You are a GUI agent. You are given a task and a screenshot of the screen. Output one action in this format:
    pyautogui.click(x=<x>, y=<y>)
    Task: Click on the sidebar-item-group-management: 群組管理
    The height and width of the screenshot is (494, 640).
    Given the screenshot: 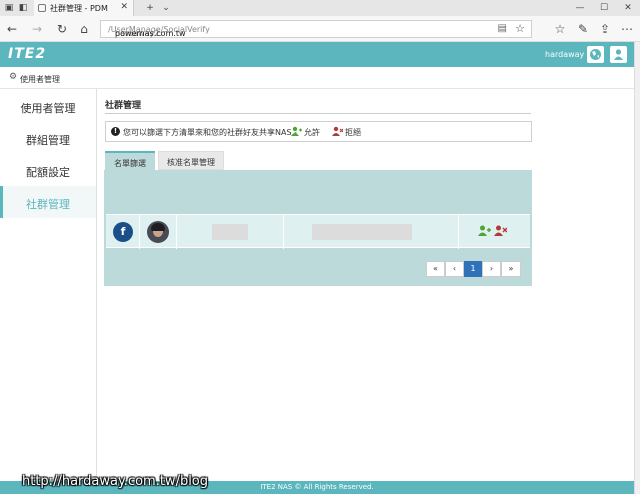 What is the action you would take?
    pyautogui.click(x=48, y=138)
    